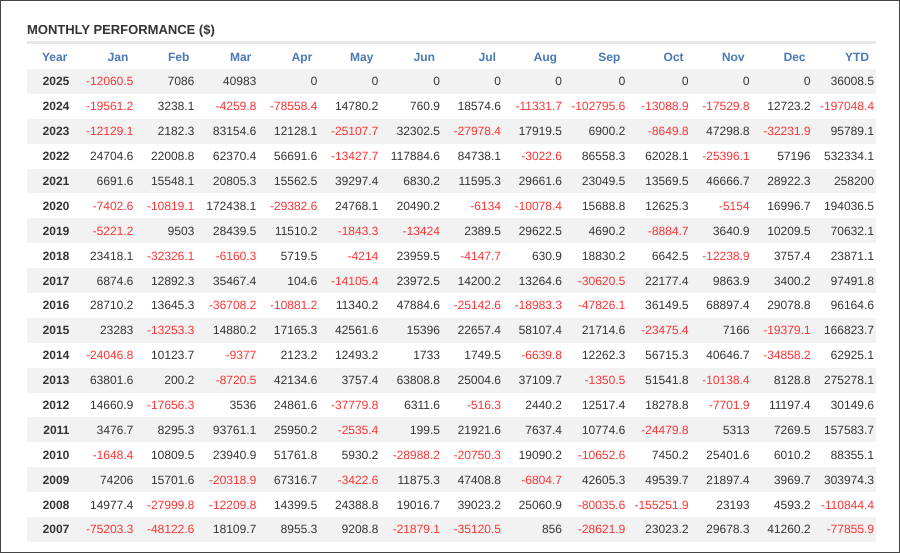 The image size is (900, 553). Describe the element at coordinates (289, 479) in the screenshot. I see `value-cell: 67316.7` at that location.